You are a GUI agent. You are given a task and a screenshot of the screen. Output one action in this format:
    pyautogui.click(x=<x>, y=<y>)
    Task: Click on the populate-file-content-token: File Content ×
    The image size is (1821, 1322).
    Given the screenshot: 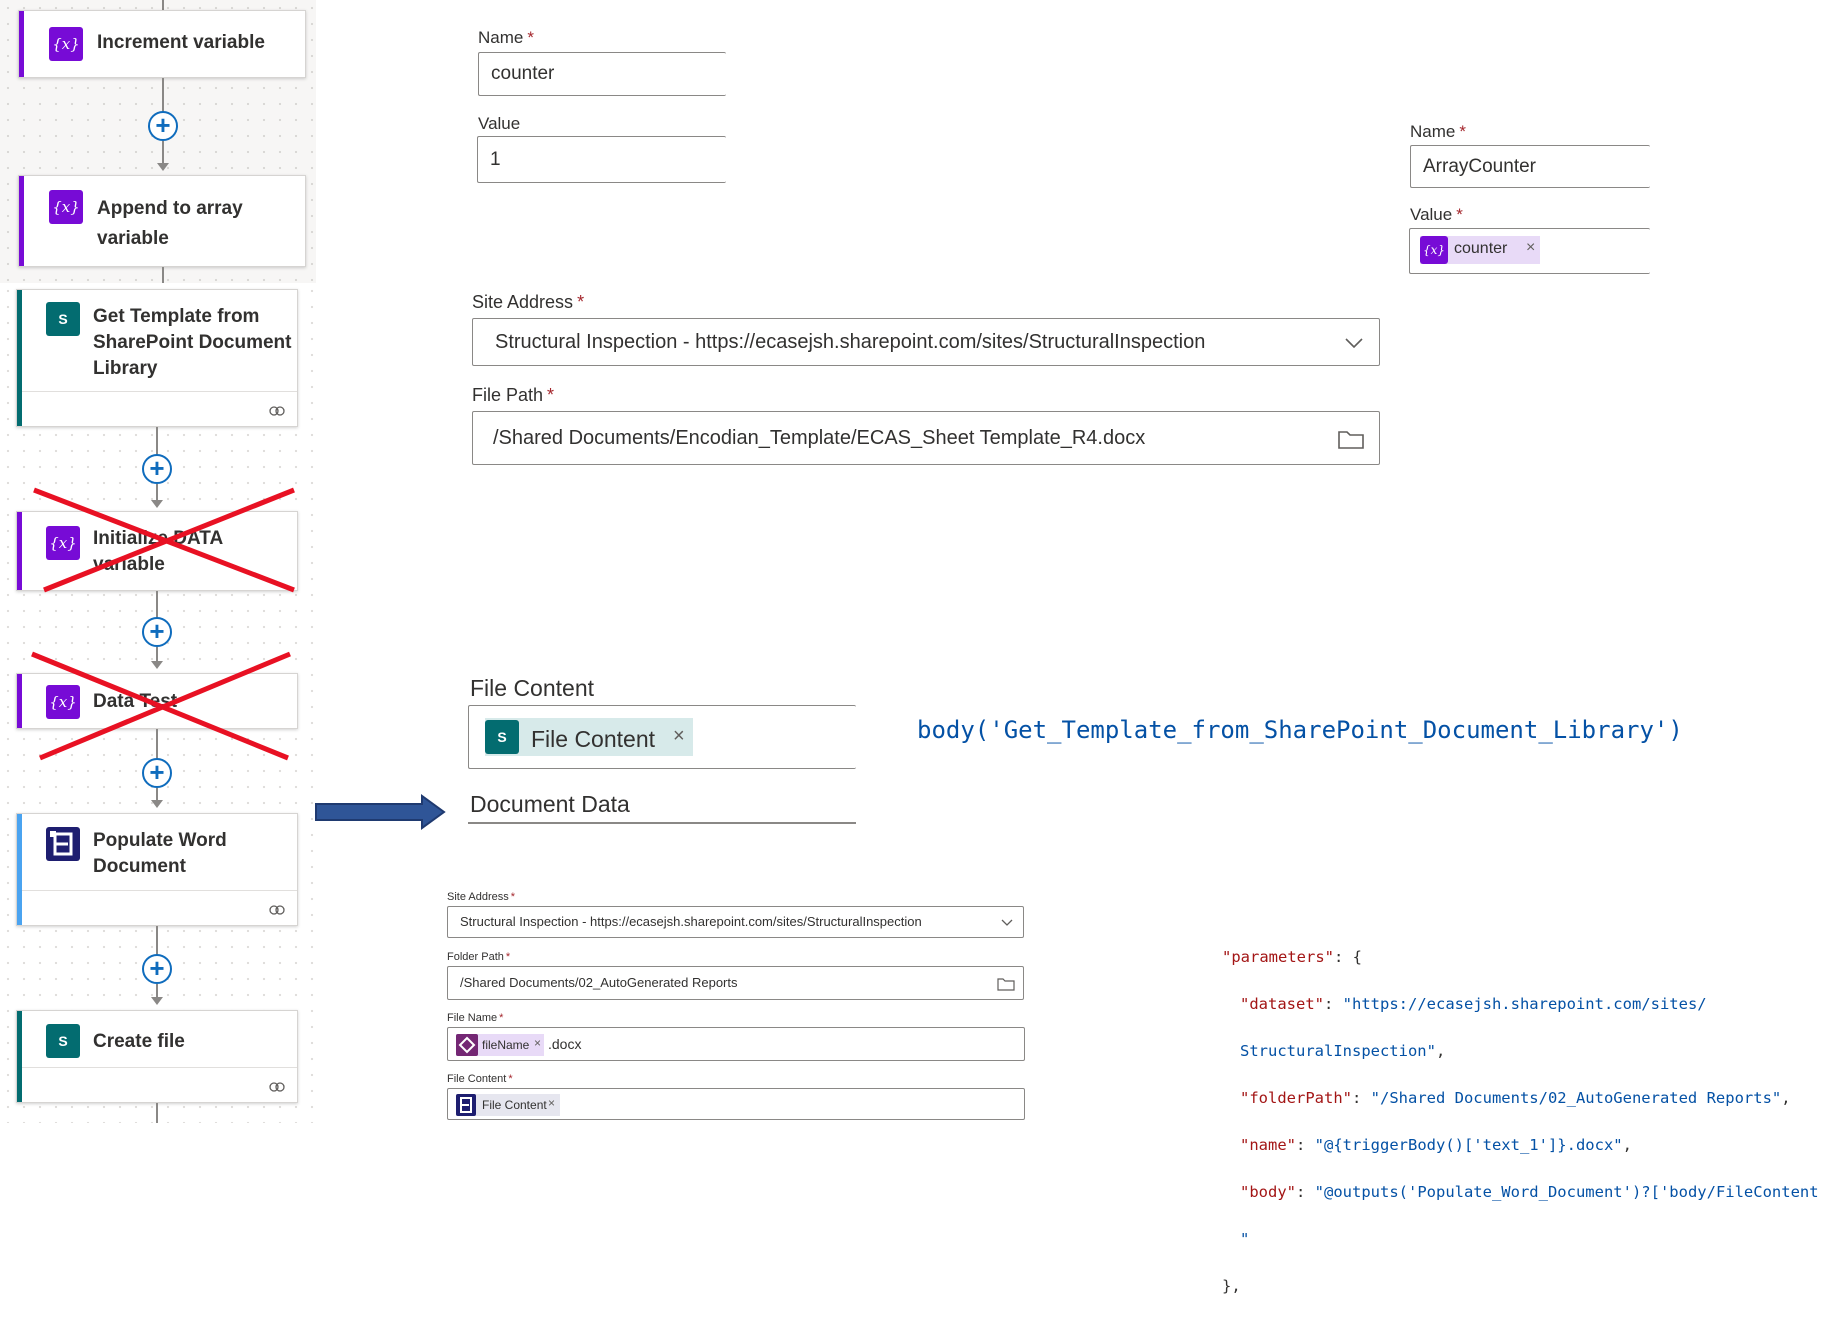 What is the action you would take?
    pyautogui.click(x=508, y=1105)
    